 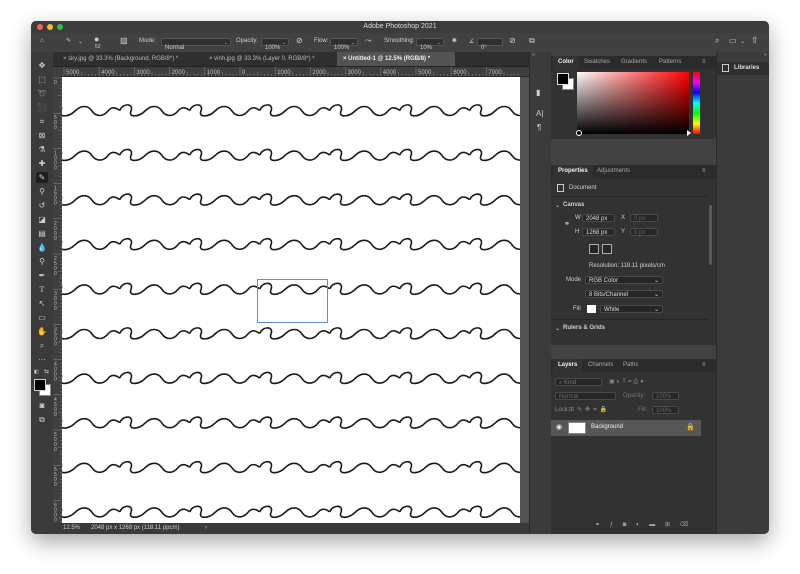 I want to click on fill-color-swatch, so click(x=591, y=309).